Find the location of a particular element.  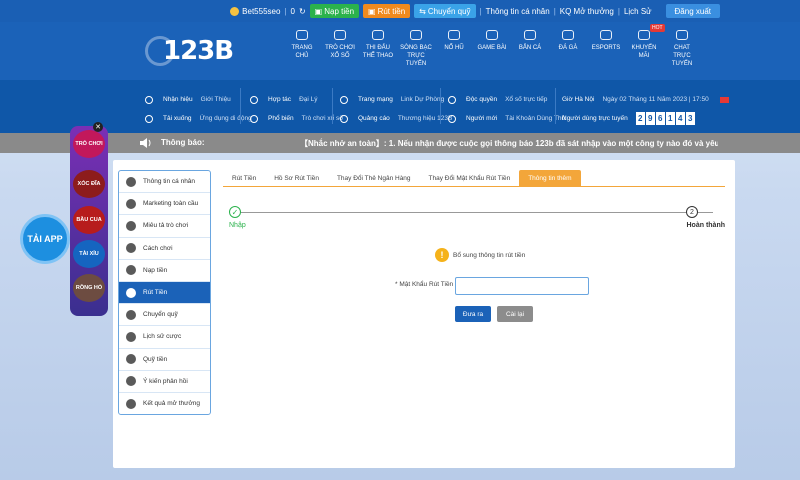

game-tile-rong-ho: RỒNG HỔ is located at coordinates (89, 288).